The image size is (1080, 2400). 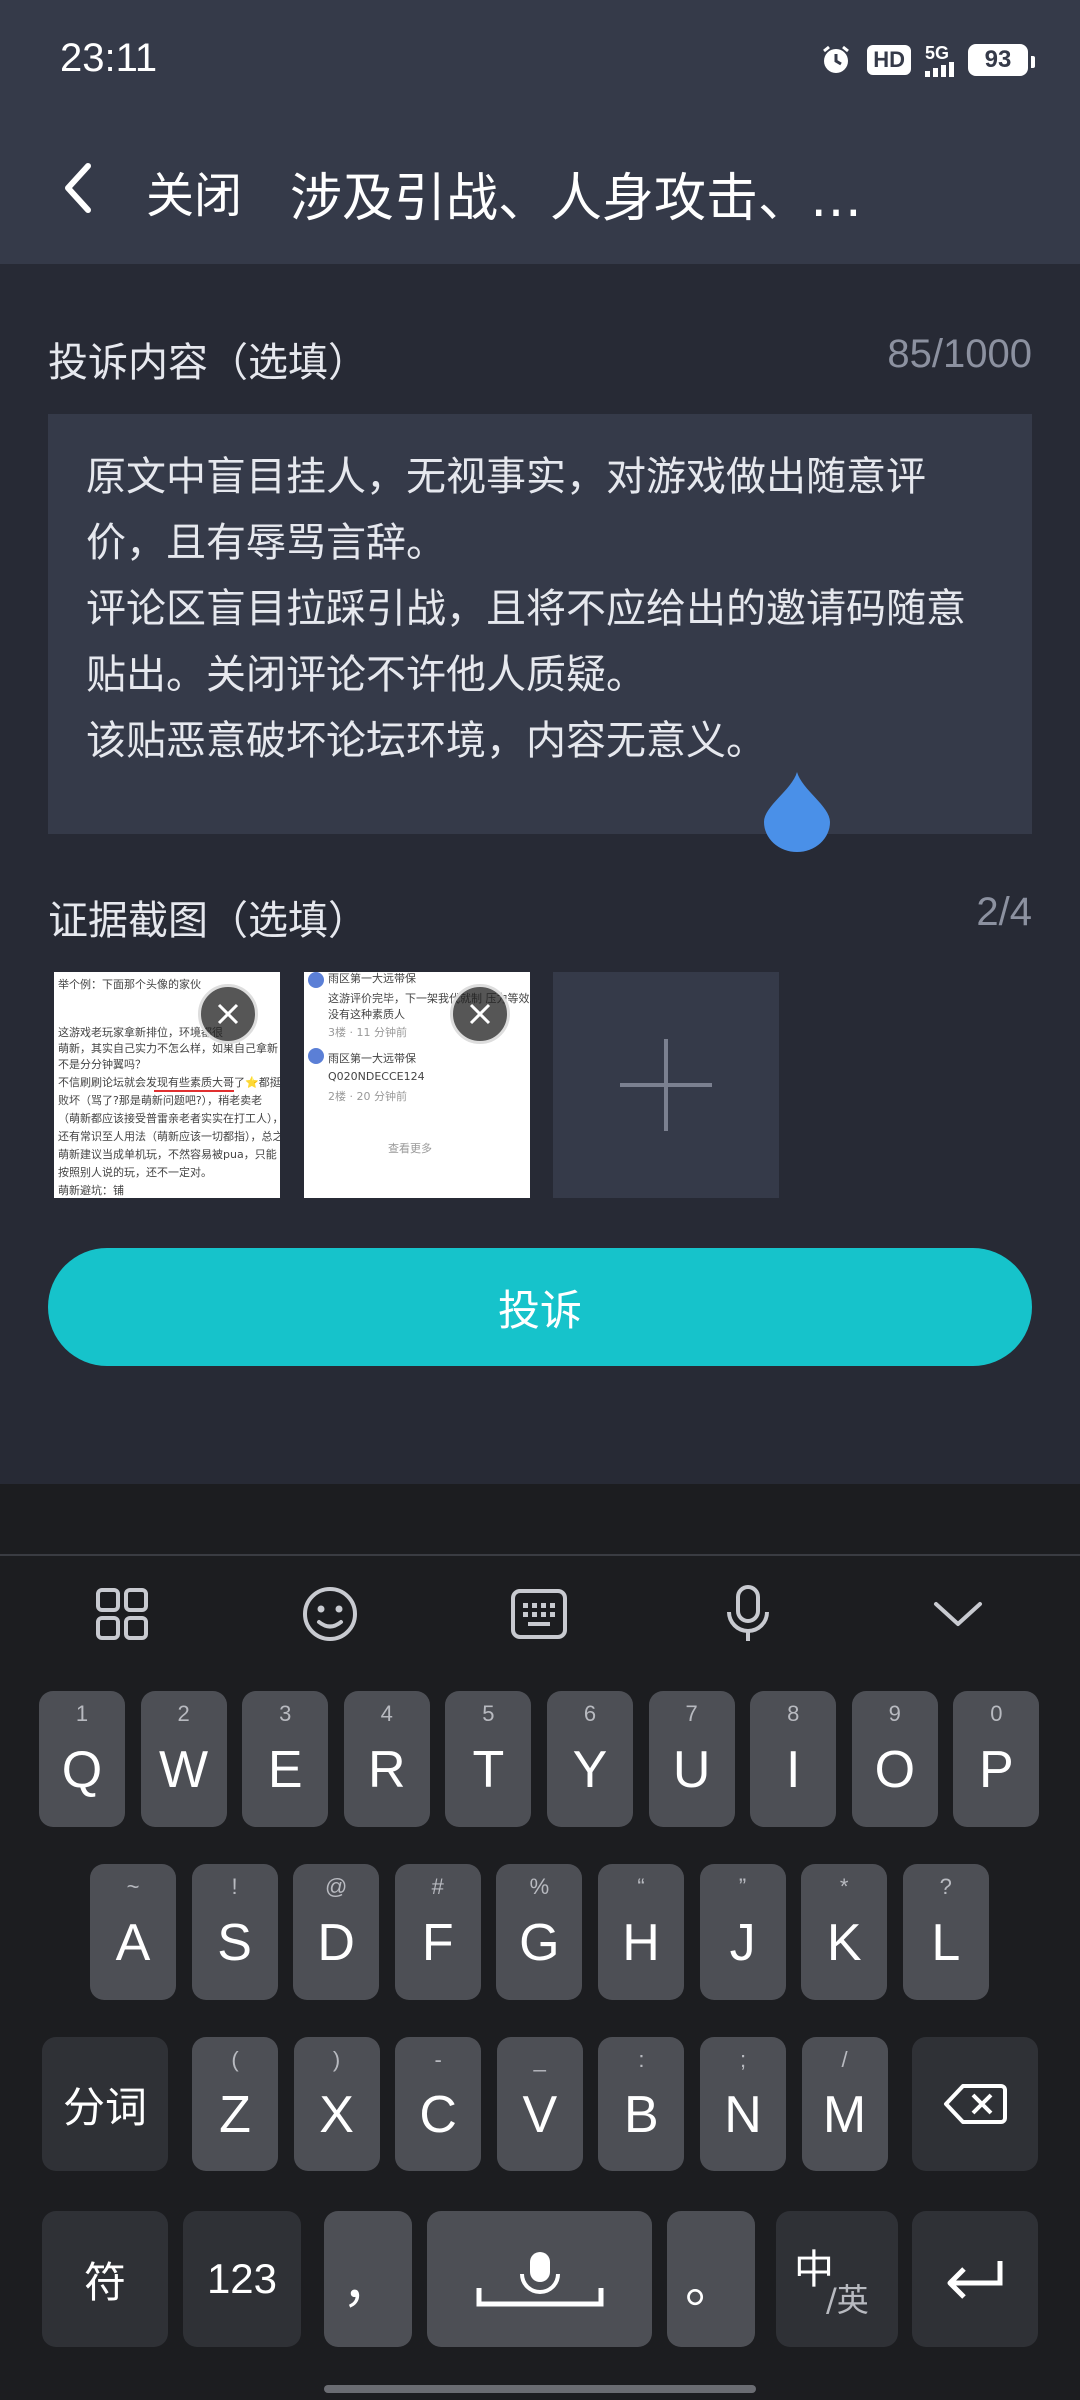 I want to click on key-u: 7U, so click(x=691, y=1759).